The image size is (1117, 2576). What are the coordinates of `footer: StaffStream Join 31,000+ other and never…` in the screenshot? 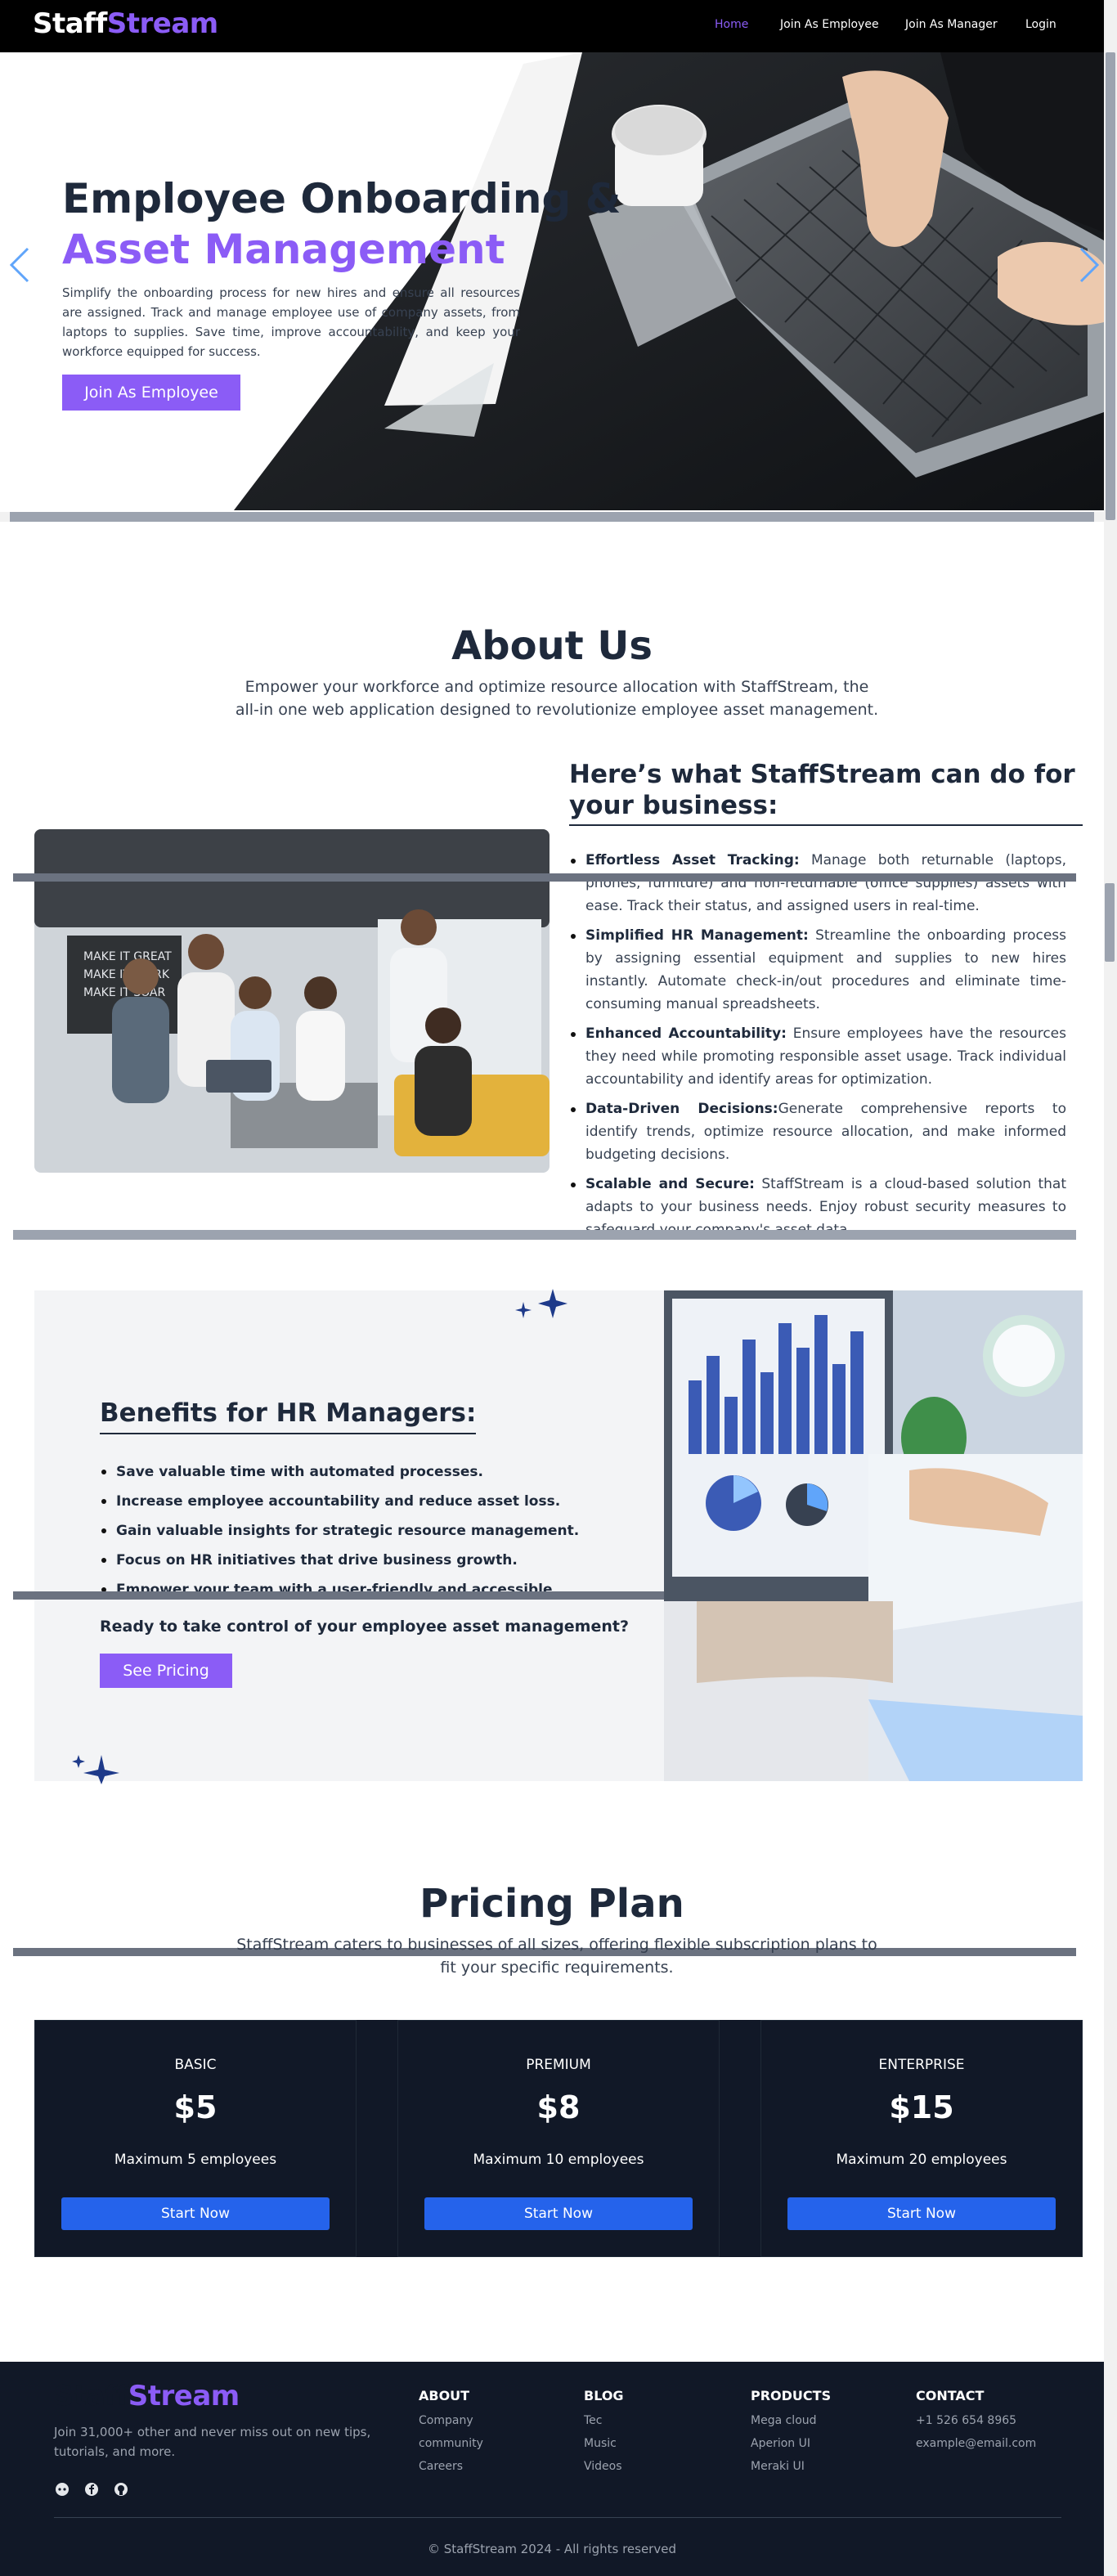 It's located at (552, 2469).